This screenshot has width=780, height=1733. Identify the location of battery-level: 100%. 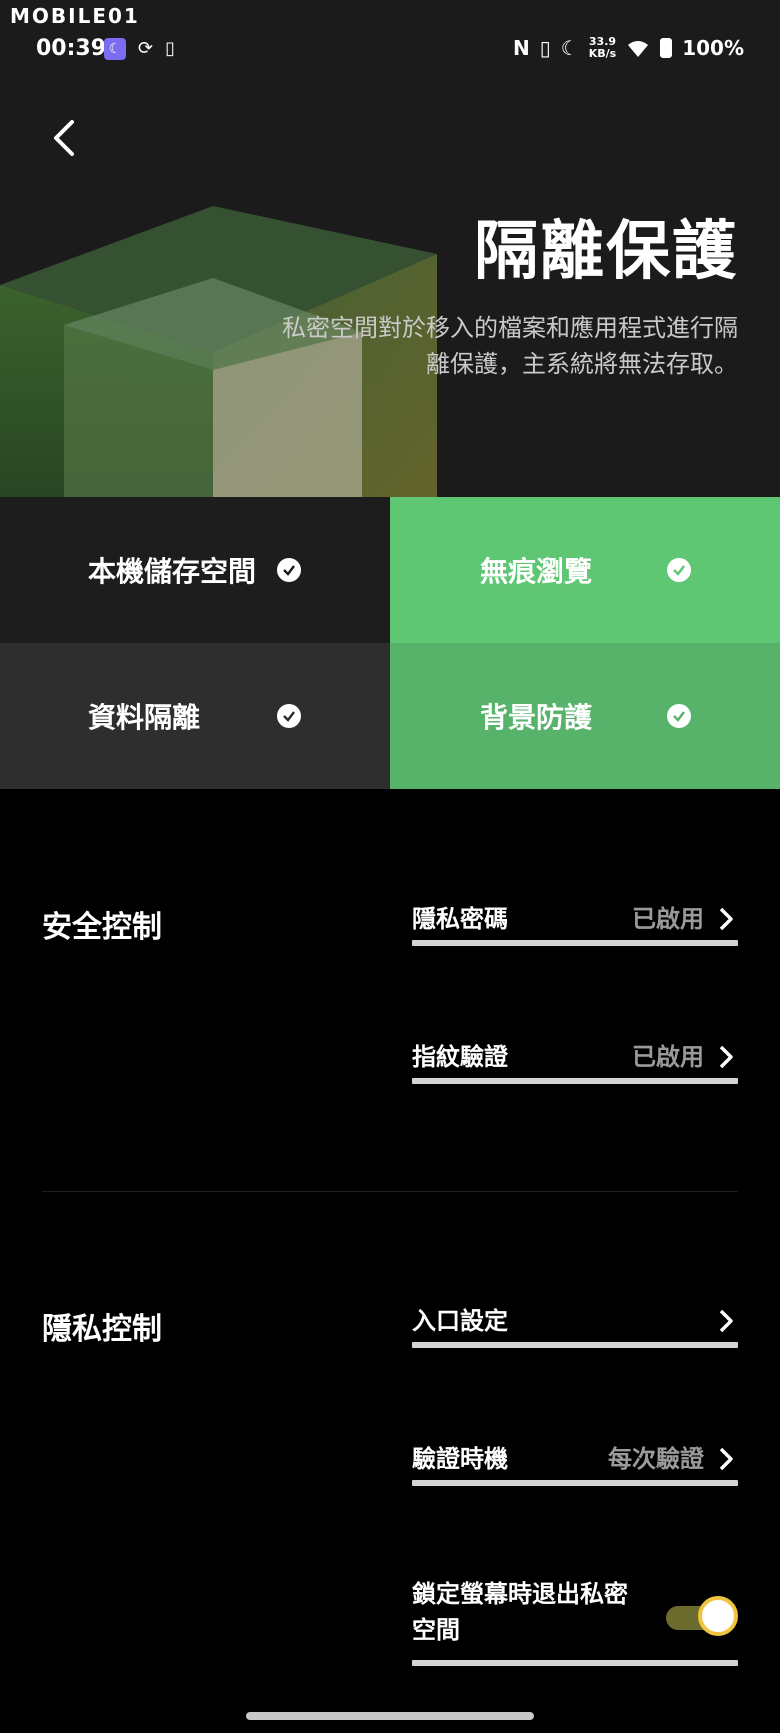
(713, 48).